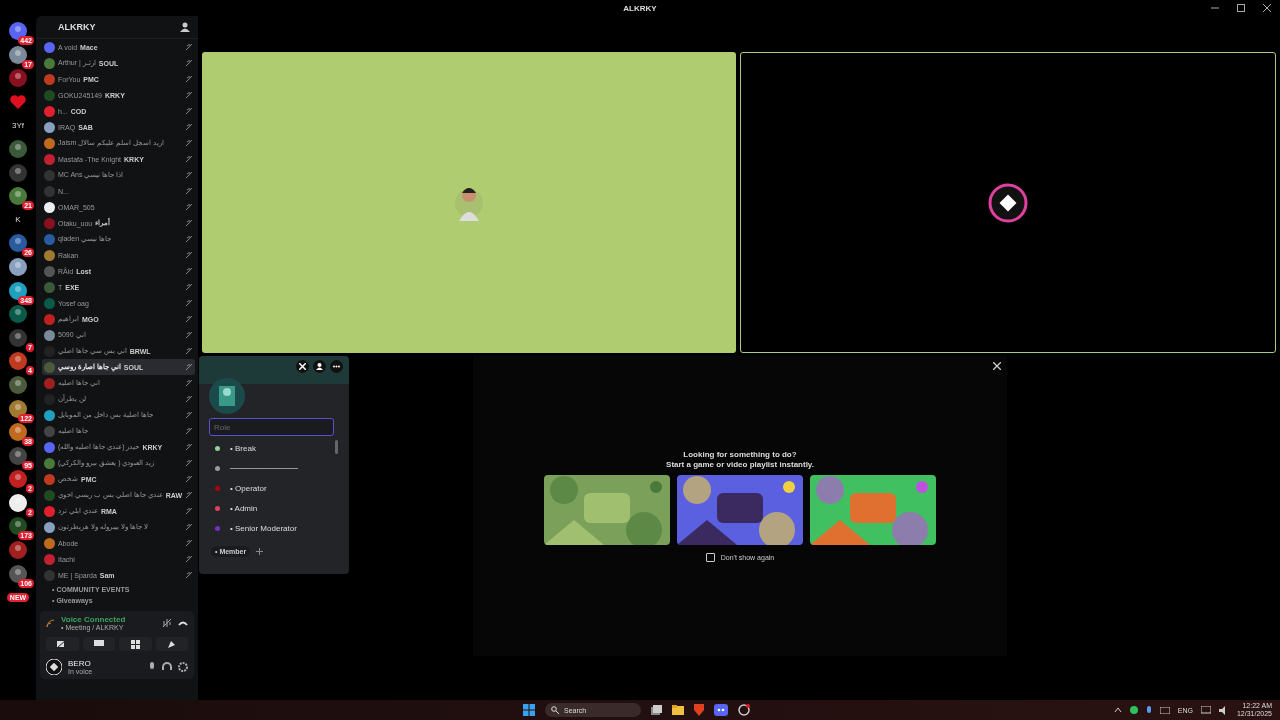  I want to click on role-option: ────────────, so click(271, 468).